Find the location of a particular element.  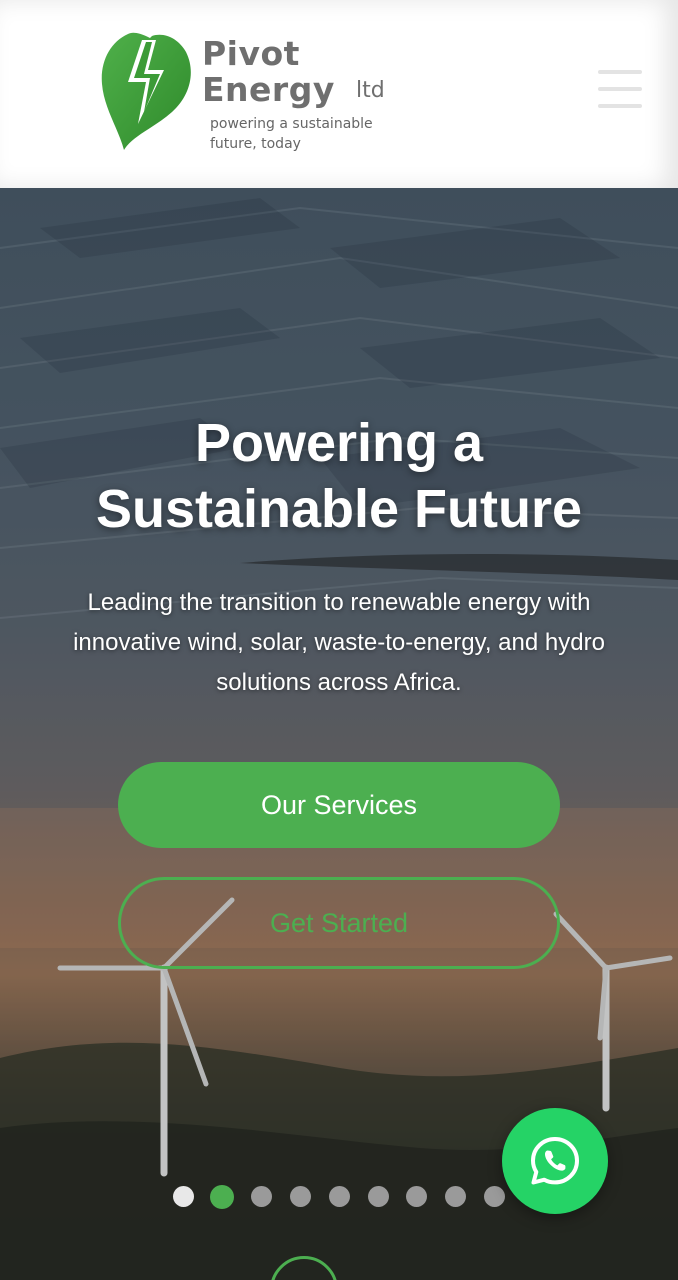

whatsapp-button is located at coordinates (555, 1161).